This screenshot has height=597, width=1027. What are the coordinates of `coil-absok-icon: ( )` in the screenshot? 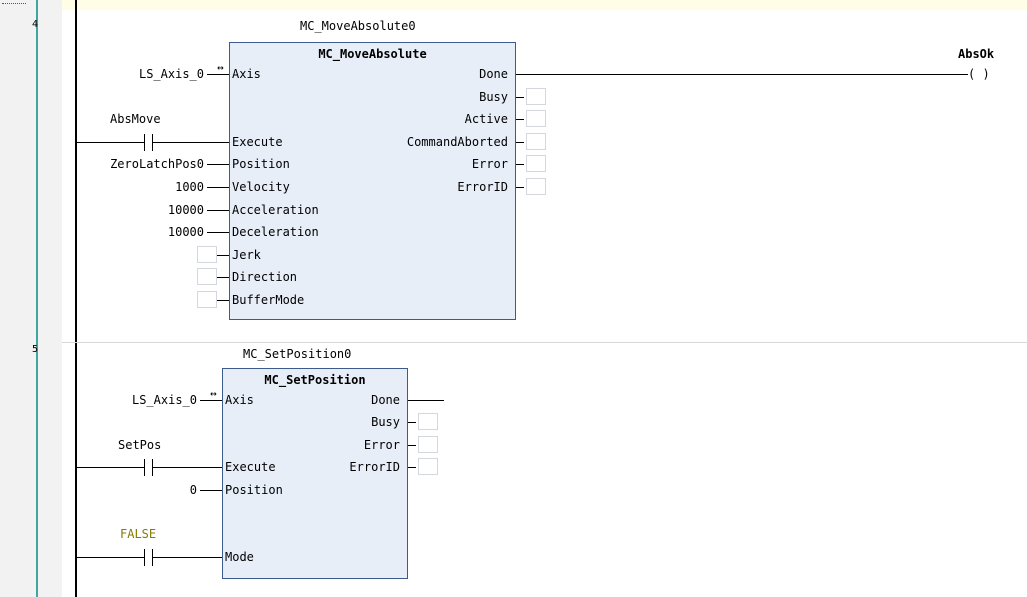 It's located at (979, 74).